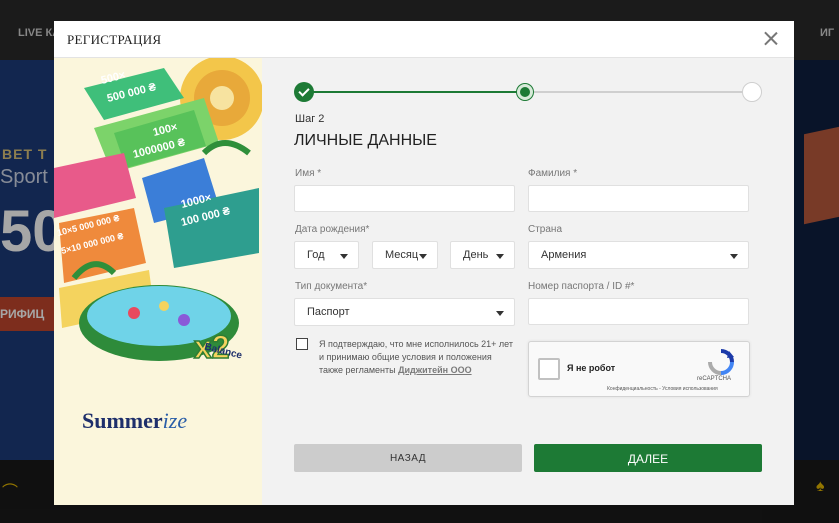 The image size is (839, 523). What do you see at coordinates (308, 173) in the screenshot?
I see `first-name-label: Имя *` at bounding box center [308, 173].